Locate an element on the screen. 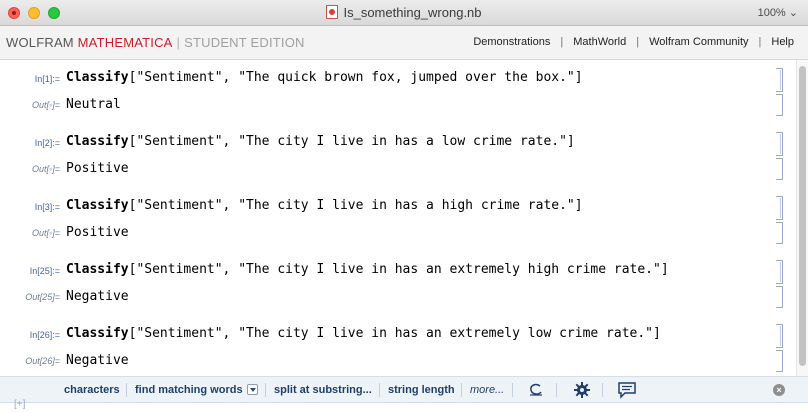  input-label: In[25]:= is located at coordinates (44, 271).